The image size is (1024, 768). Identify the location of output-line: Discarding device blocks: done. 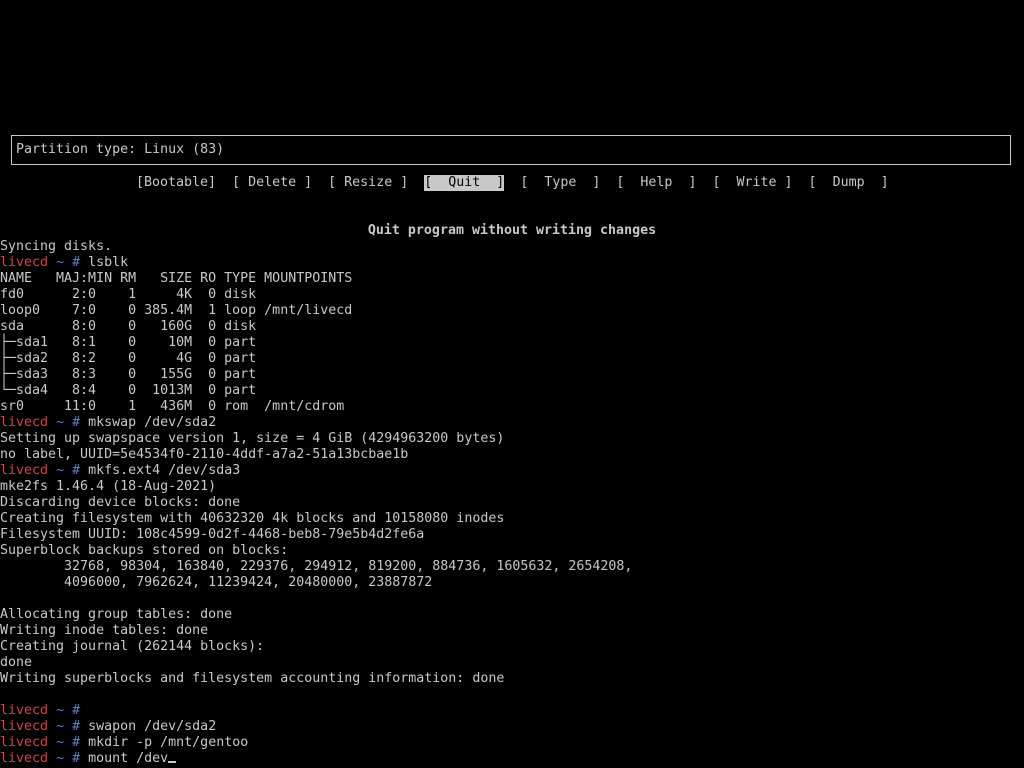
(512, 503).